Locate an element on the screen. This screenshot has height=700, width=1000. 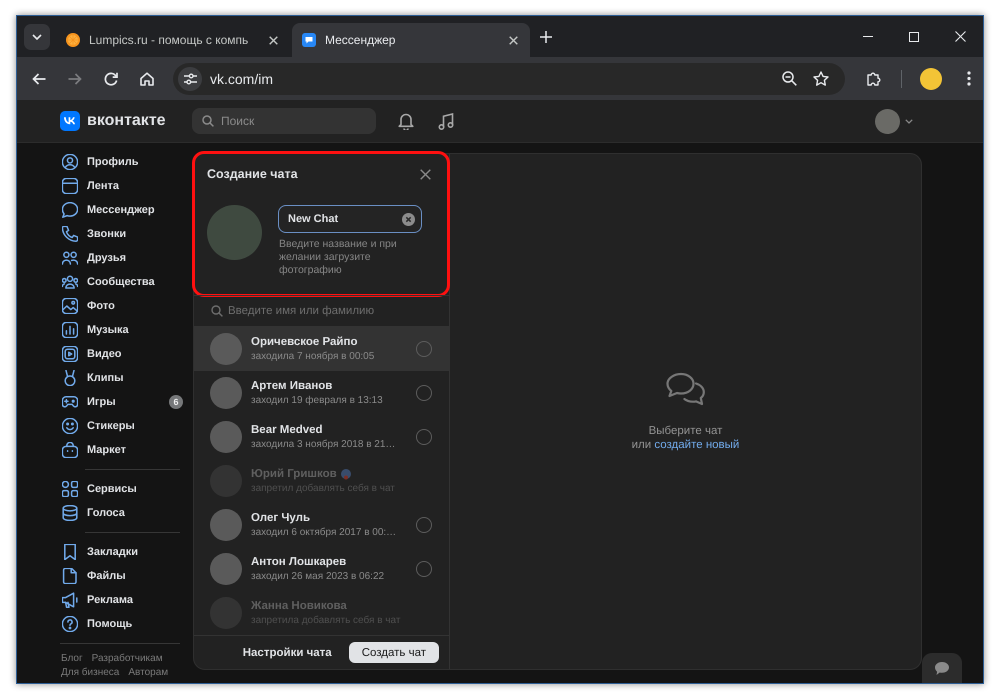
phone-icon is located at coordinates (70, 234).